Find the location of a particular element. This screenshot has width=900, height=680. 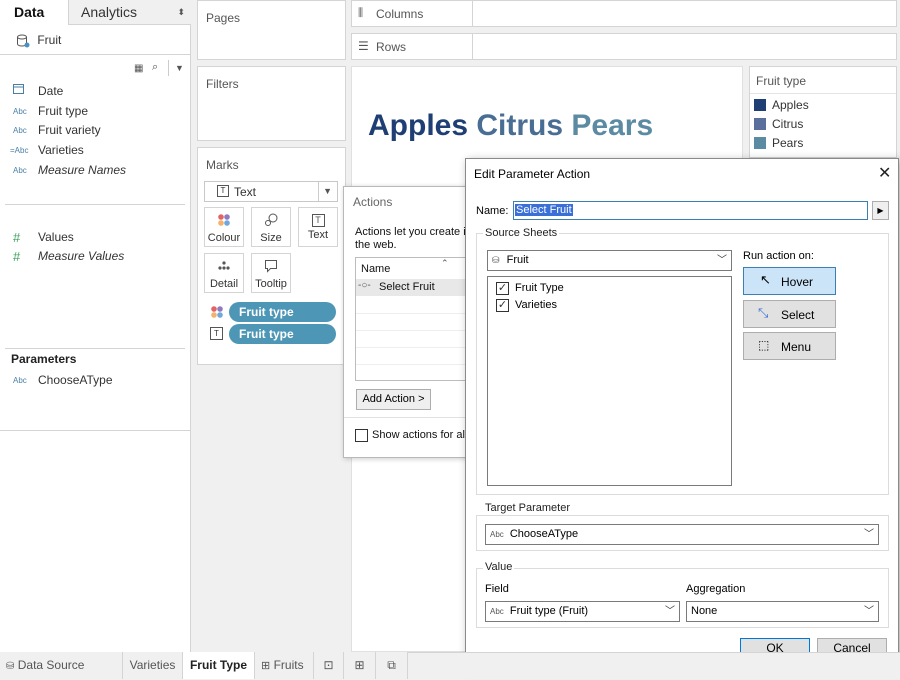

tab-data-source: ⛁ Data Source is located at coordinates (61, 665).